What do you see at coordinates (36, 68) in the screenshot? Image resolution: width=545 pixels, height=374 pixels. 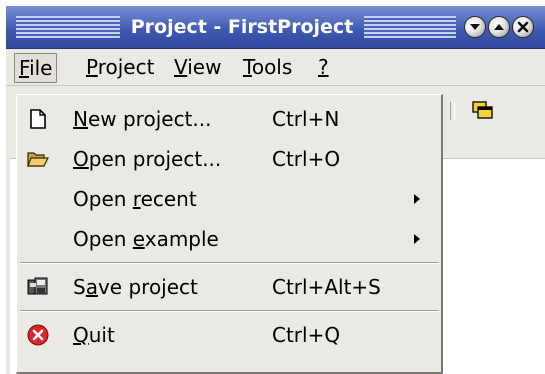 I see `menu-file: File` at bounding box center [36, 68].